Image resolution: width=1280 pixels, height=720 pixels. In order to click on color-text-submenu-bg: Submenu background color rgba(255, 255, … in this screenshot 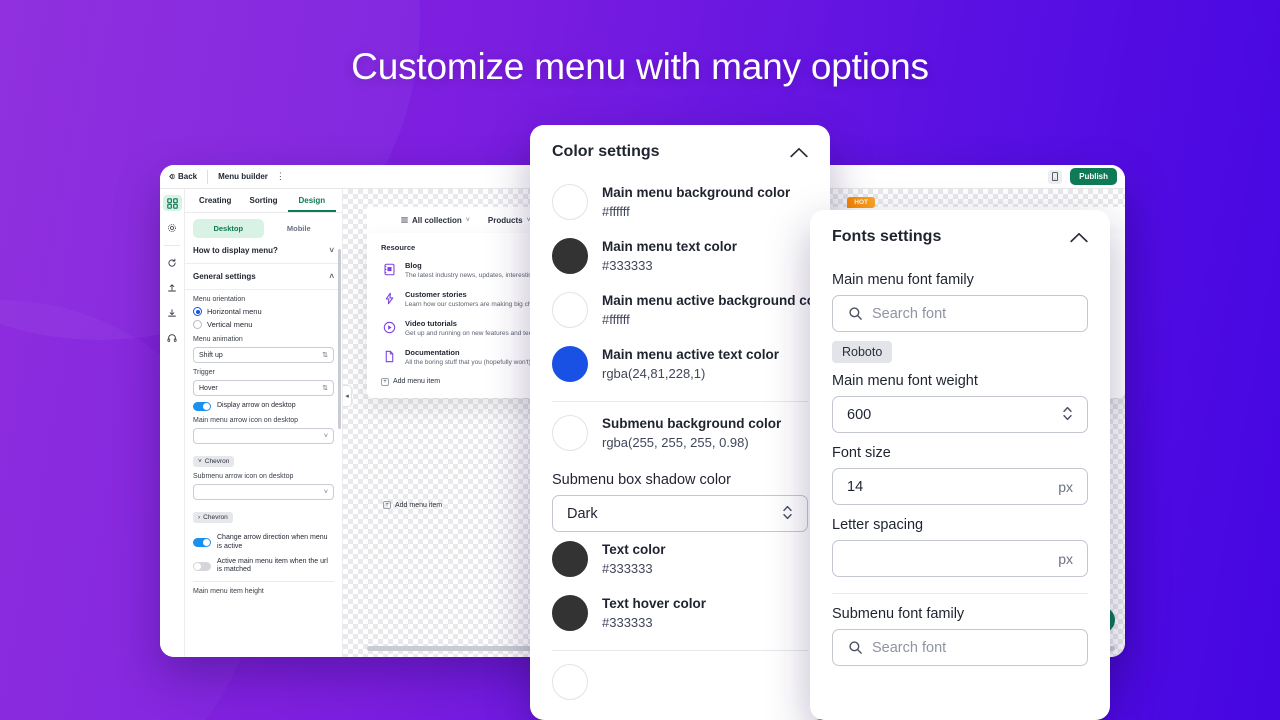, I will do `click(691, 433)`.